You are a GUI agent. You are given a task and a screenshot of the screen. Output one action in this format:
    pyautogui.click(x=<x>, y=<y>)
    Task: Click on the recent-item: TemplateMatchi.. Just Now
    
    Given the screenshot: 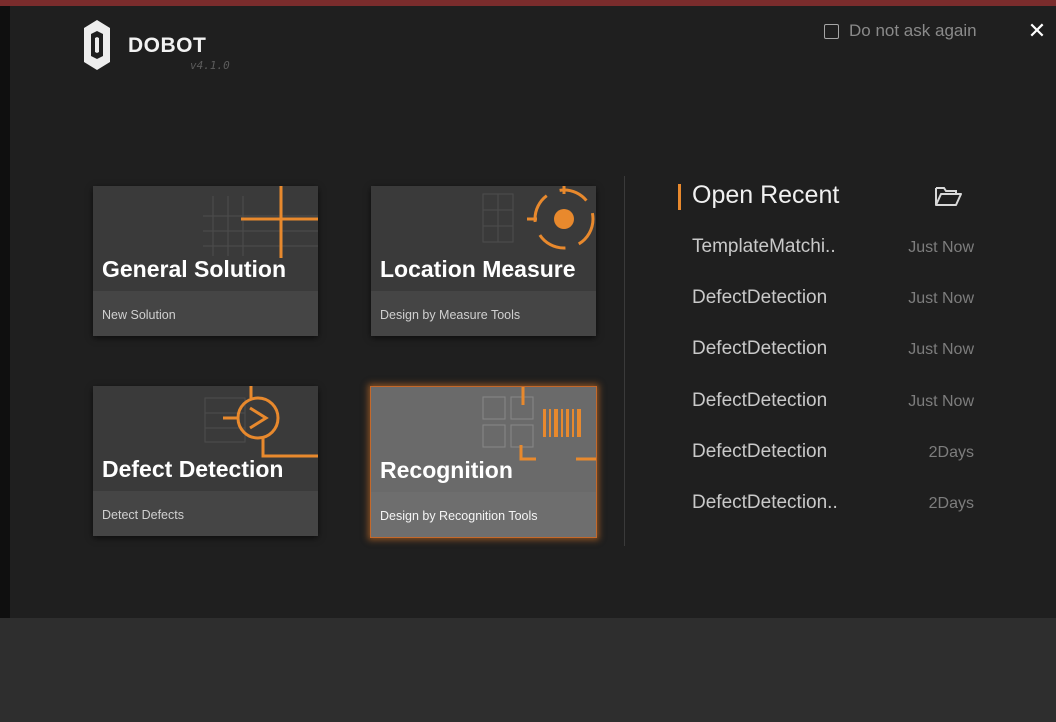 What is the action you would take?
    pyautogui.click(x=837, y=253)
    